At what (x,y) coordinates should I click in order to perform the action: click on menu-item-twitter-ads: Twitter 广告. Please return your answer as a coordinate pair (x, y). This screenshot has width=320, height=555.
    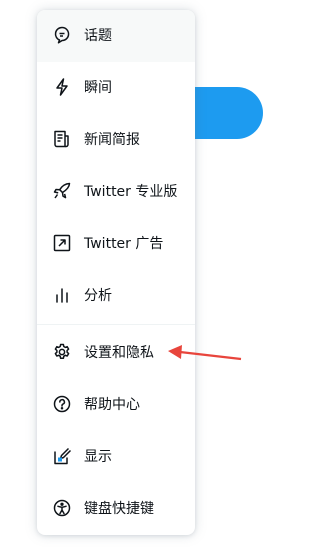
    Looking at the image, I should click on (116, 244).